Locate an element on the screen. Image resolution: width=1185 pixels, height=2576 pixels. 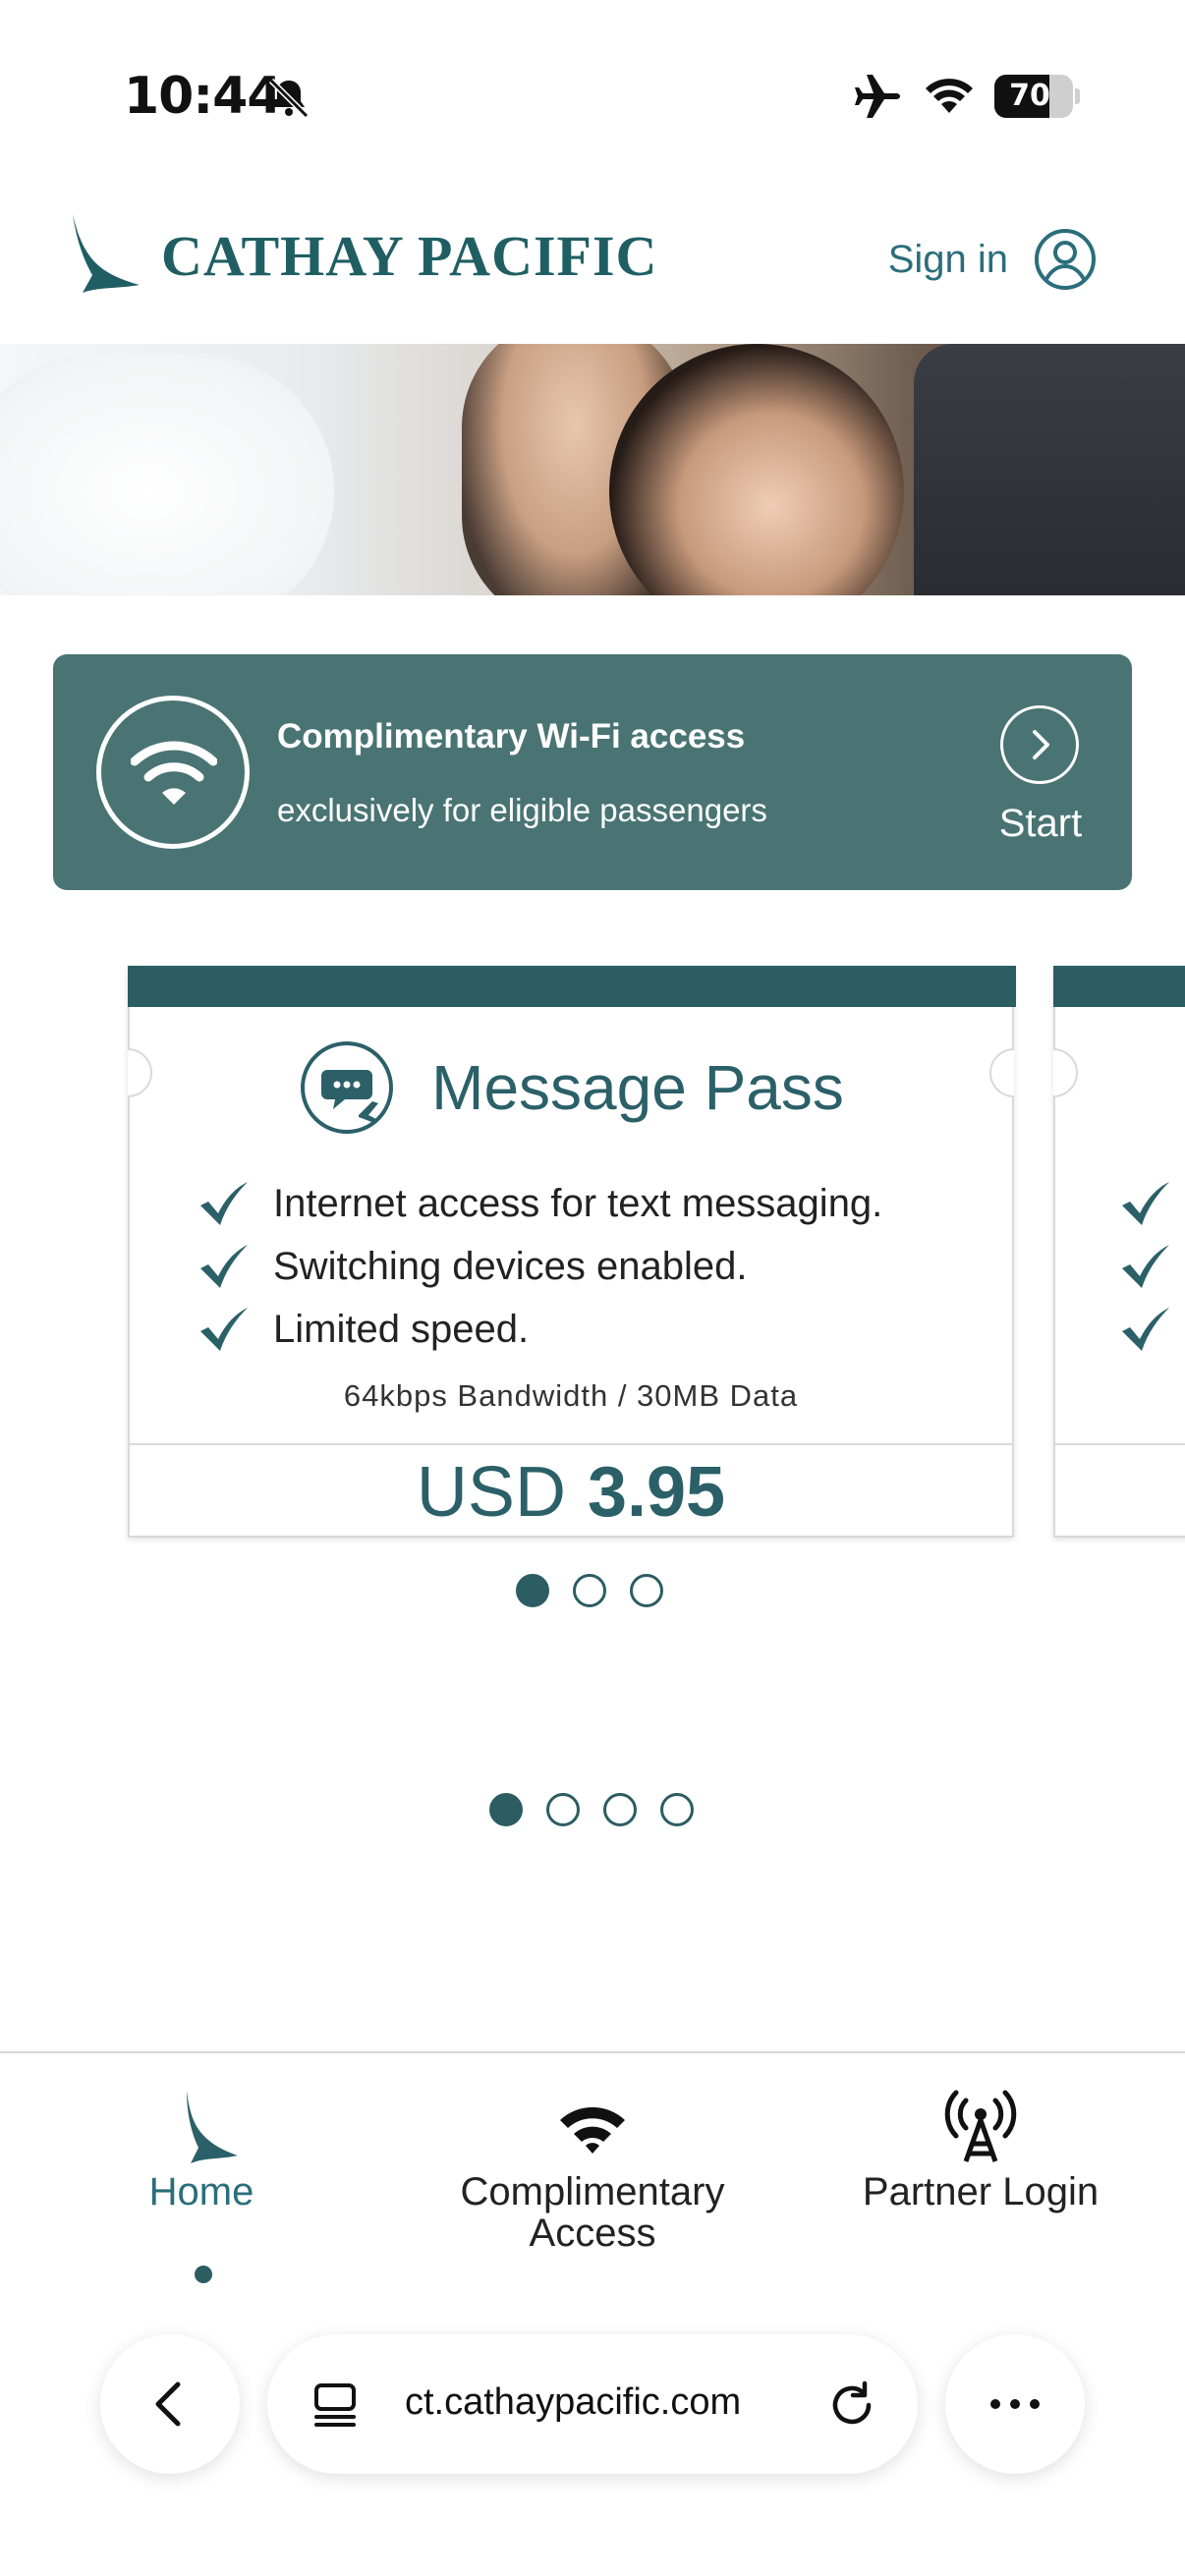
user-icon is located at coordinates (1065, 259).